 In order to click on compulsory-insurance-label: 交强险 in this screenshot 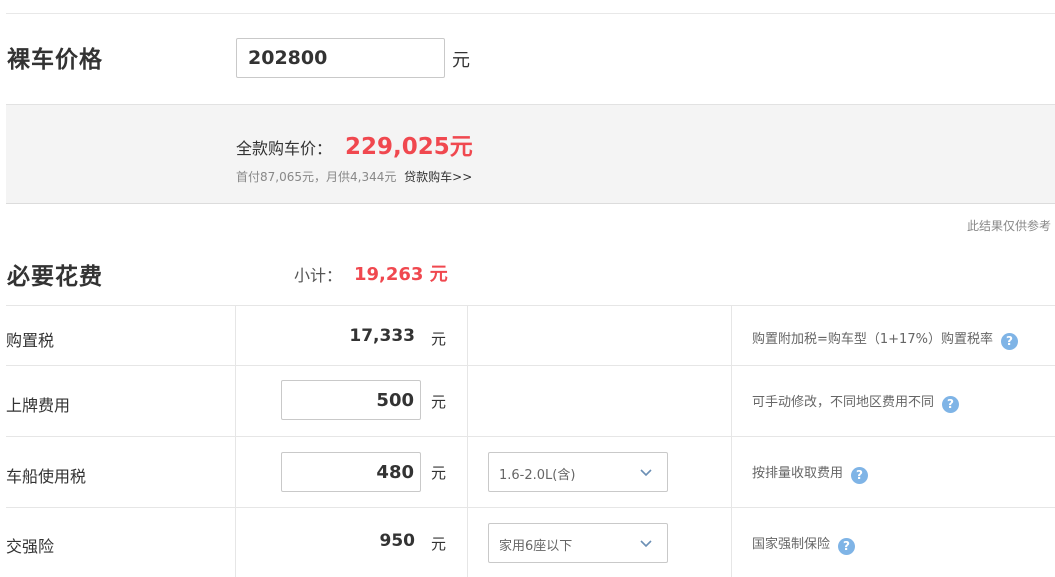, I will do `click(30, 546)`.